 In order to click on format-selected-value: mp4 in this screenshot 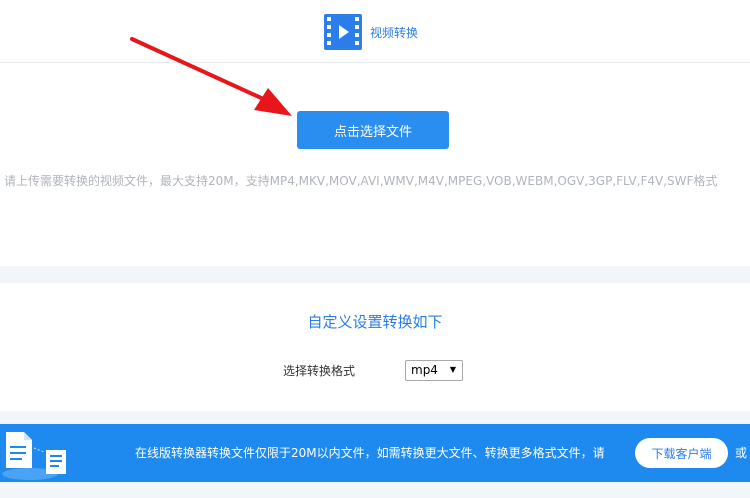, I will do `click(424, 370)`.